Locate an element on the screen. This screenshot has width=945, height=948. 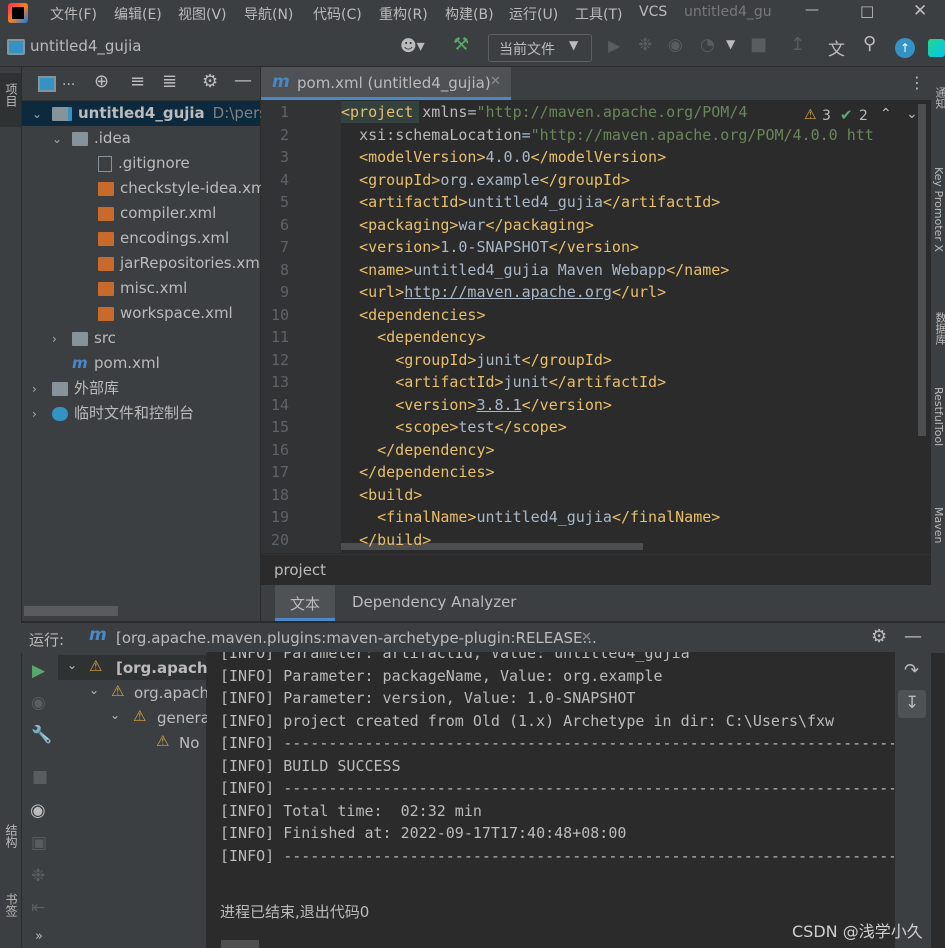
tree-item-src: › src is located at coordinates (84, 338).